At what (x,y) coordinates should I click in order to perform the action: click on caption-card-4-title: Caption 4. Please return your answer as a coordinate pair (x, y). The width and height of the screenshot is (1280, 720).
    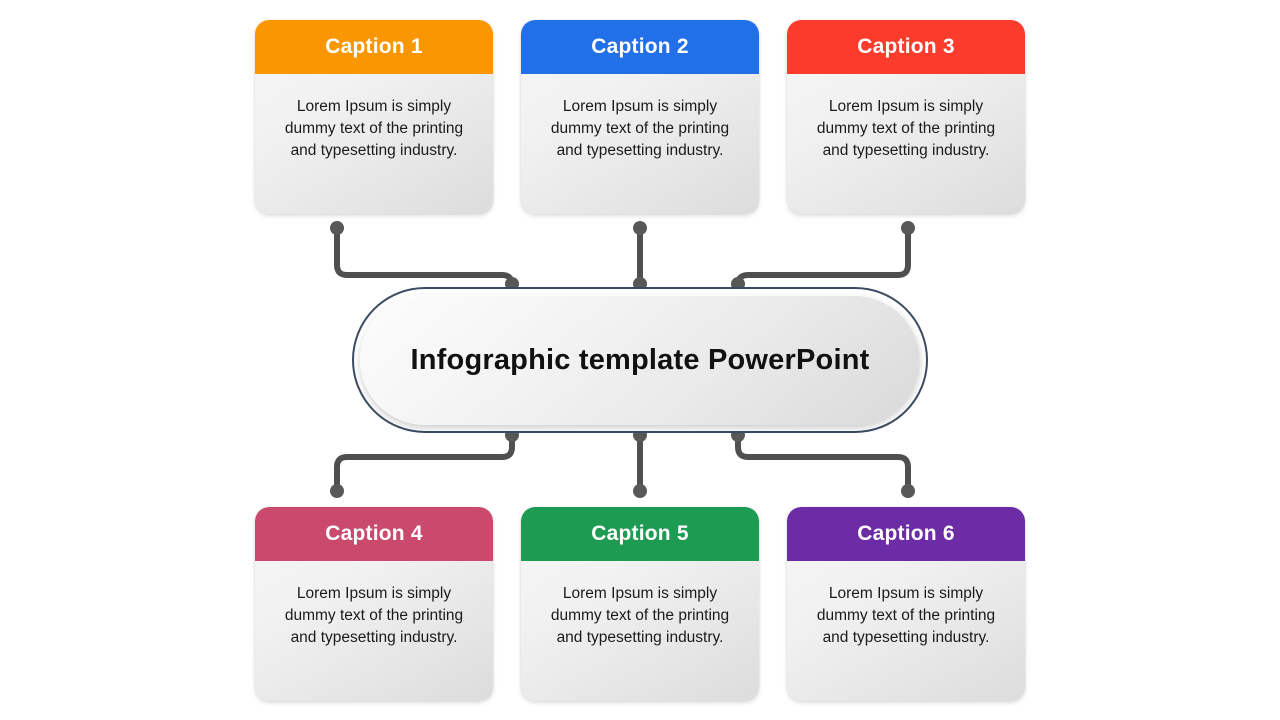
    Looking at the image, I should click on (374, 533).